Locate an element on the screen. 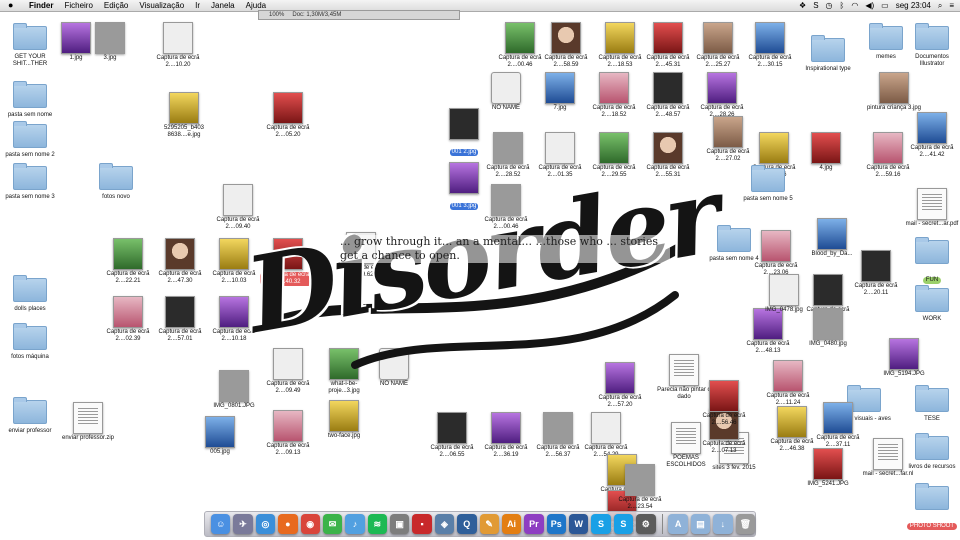  desktop-file: Captura de ecrã 2....18.52 is located at coordinates (614, 95).